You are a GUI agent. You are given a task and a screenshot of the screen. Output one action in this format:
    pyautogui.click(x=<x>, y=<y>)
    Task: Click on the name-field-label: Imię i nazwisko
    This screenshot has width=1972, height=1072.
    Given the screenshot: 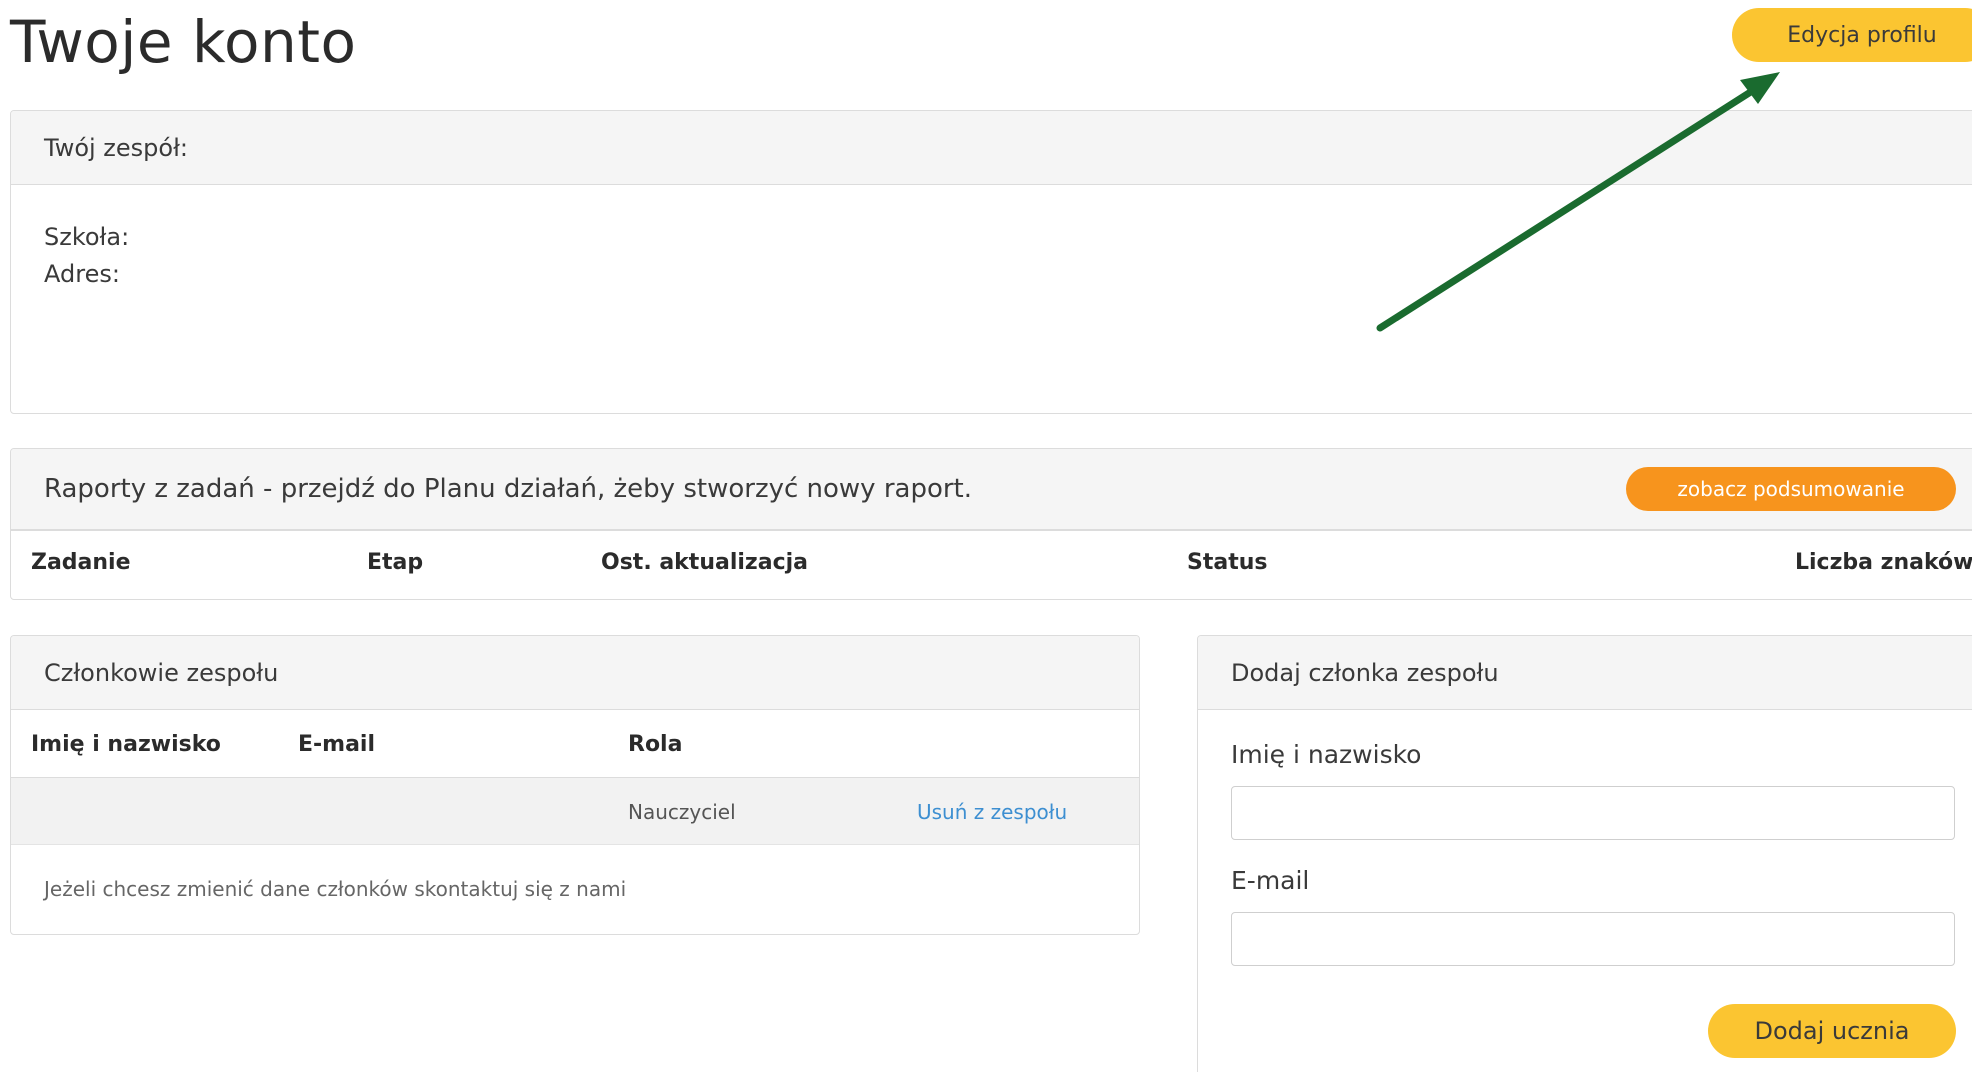 What is the action you would take?
    pyautogui.click(x=1326, y=754)
    